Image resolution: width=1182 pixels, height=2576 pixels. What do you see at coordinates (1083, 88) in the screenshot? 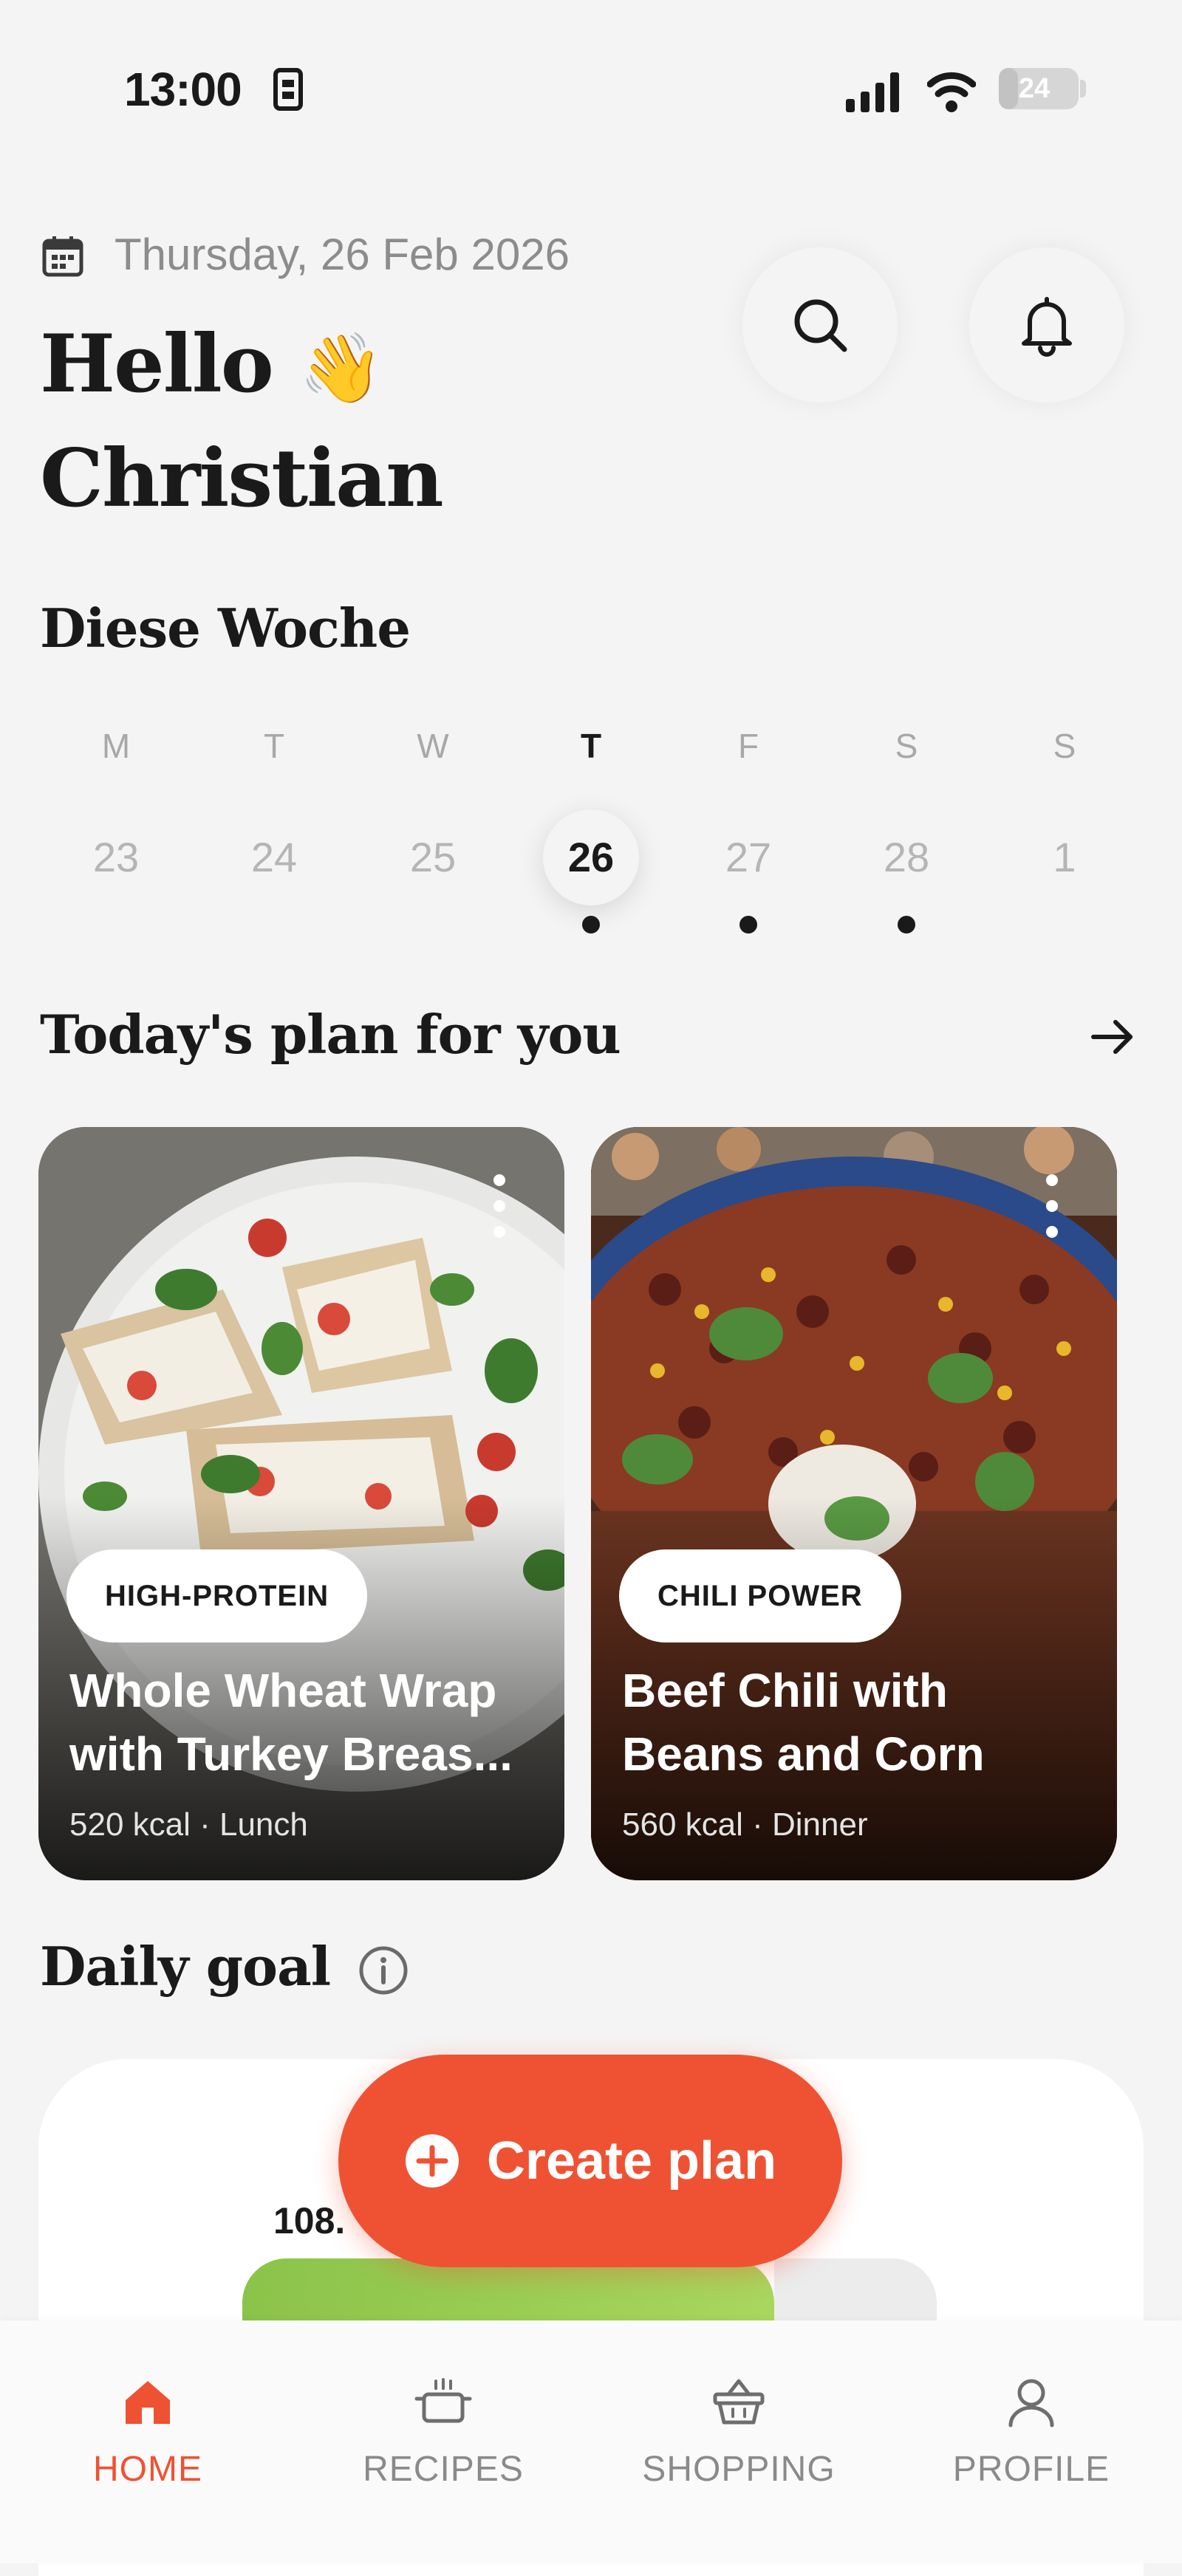
I see `battery-tip` at bounding box center [1083, 88].